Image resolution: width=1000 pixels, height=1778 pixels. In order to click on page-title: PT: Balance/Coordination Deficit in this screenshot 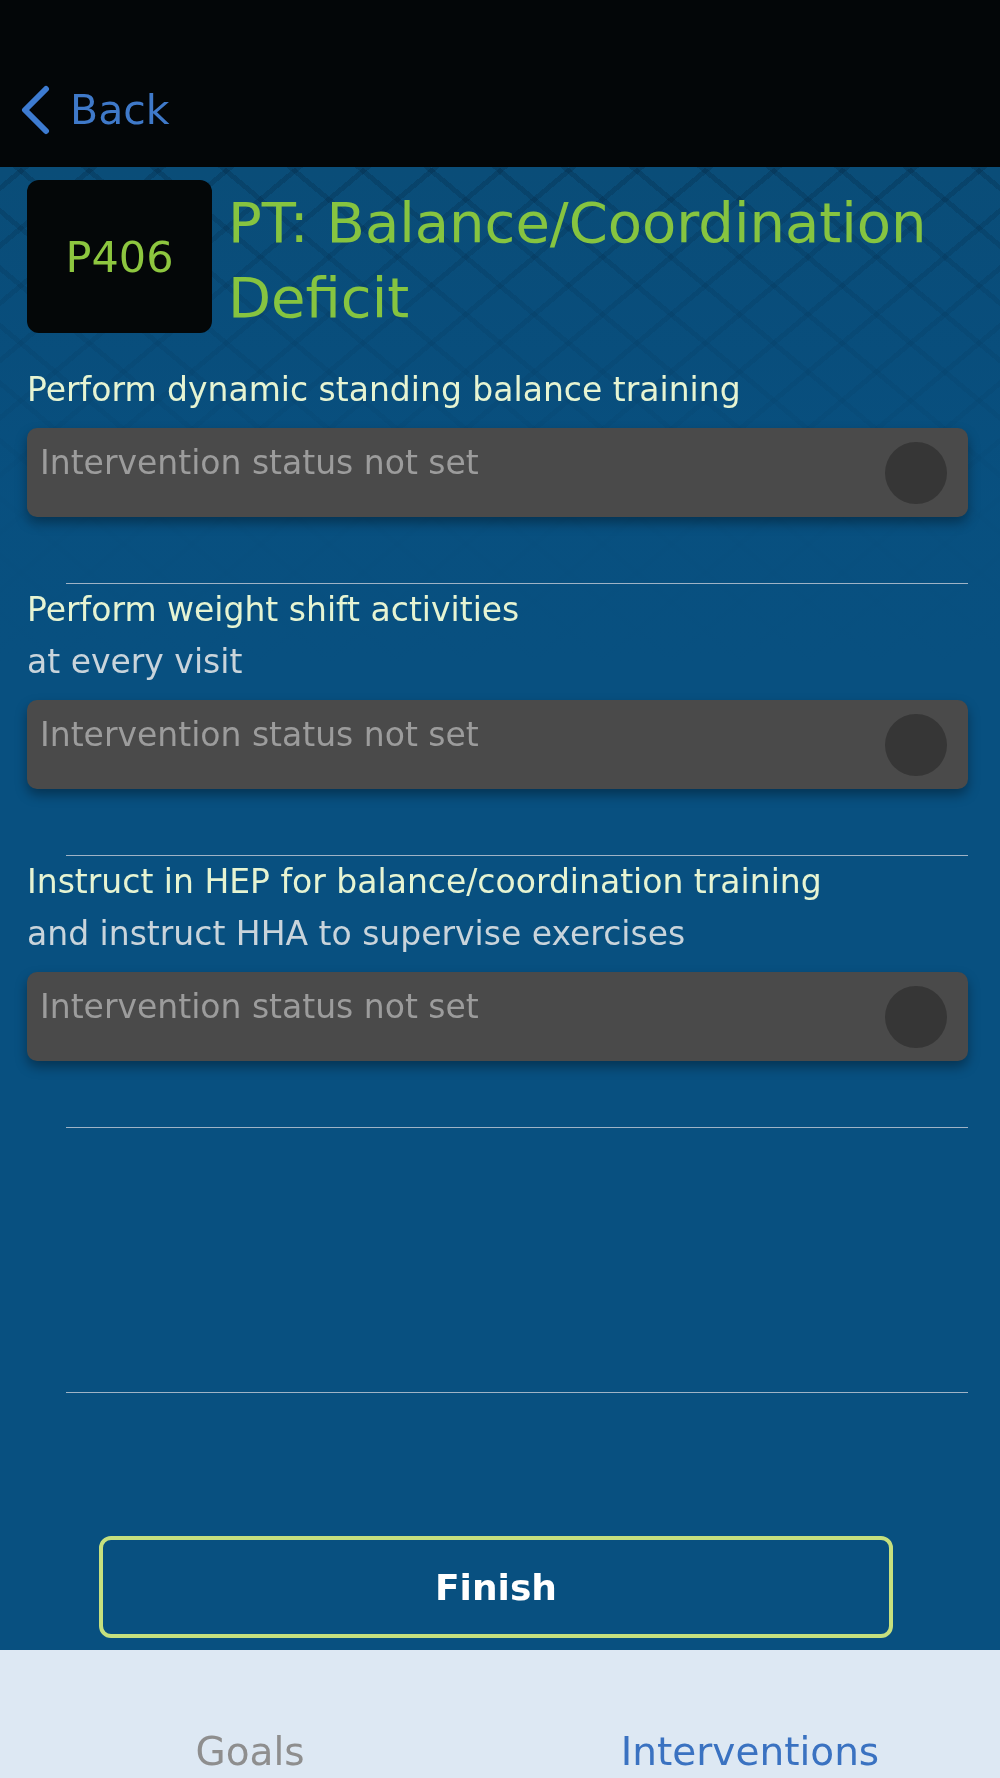, I will do `click(578, 260)`.